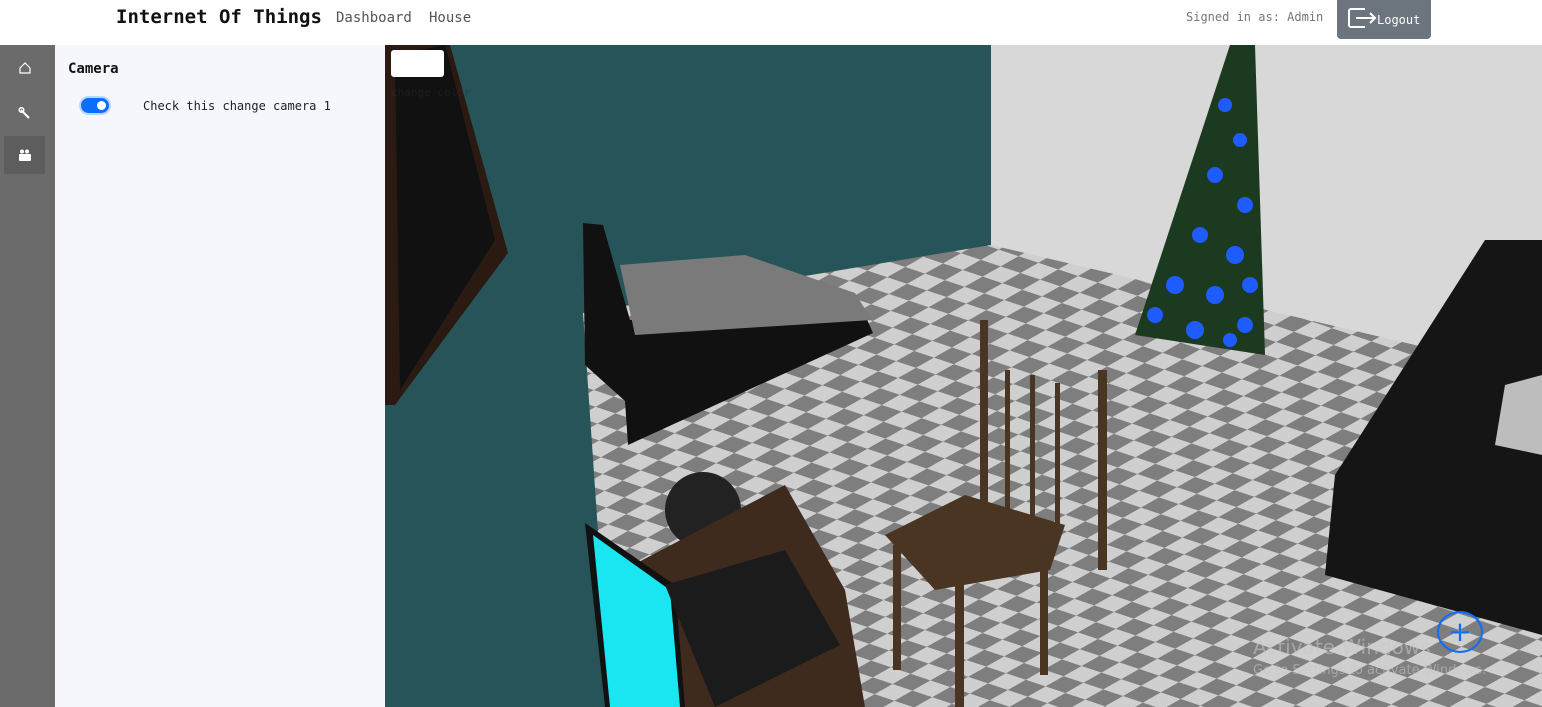  I want to click on logout-icon, so click(1362, 19).